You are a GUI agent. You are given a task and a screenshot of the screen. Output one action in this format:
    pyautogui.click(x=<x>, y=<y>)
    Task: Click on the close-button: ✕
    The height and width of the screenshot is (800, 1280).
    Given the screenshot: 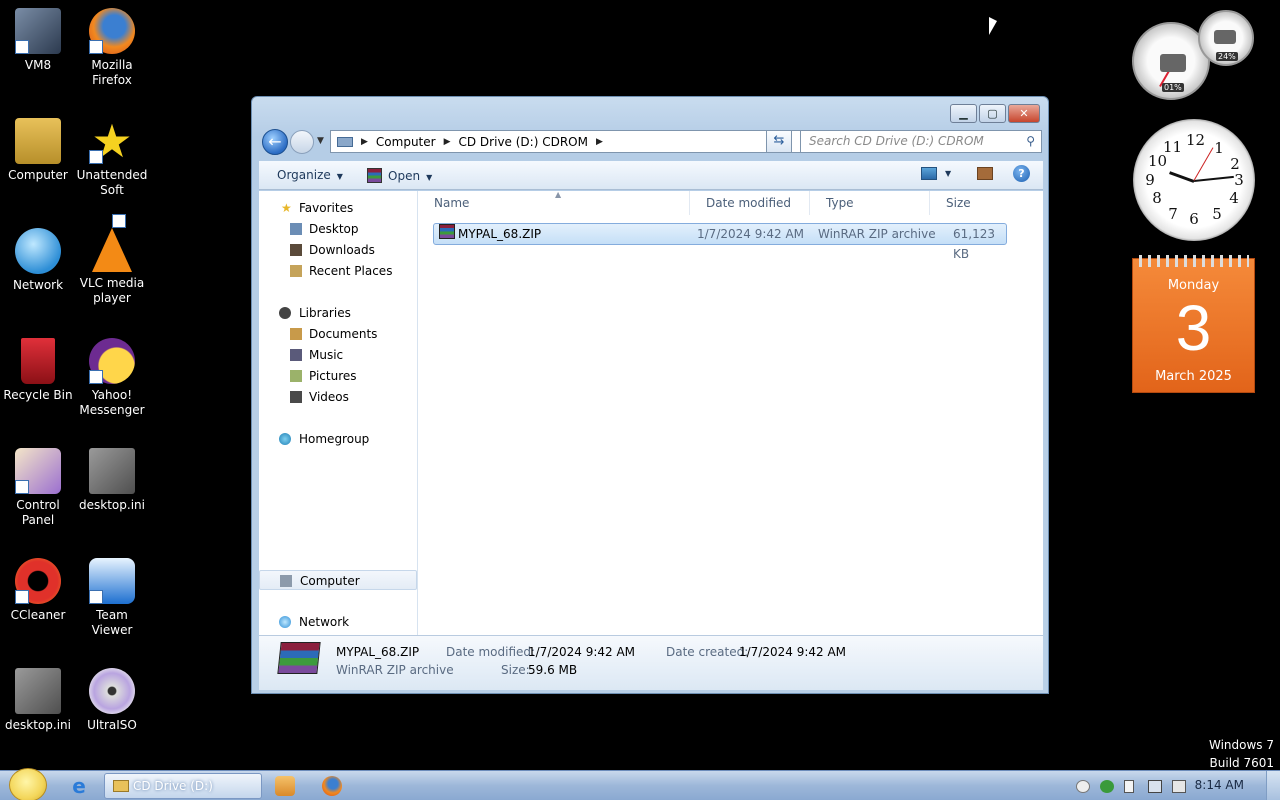 What is the action you would take?
    pyautogui.click(x=1024, y=113)
    